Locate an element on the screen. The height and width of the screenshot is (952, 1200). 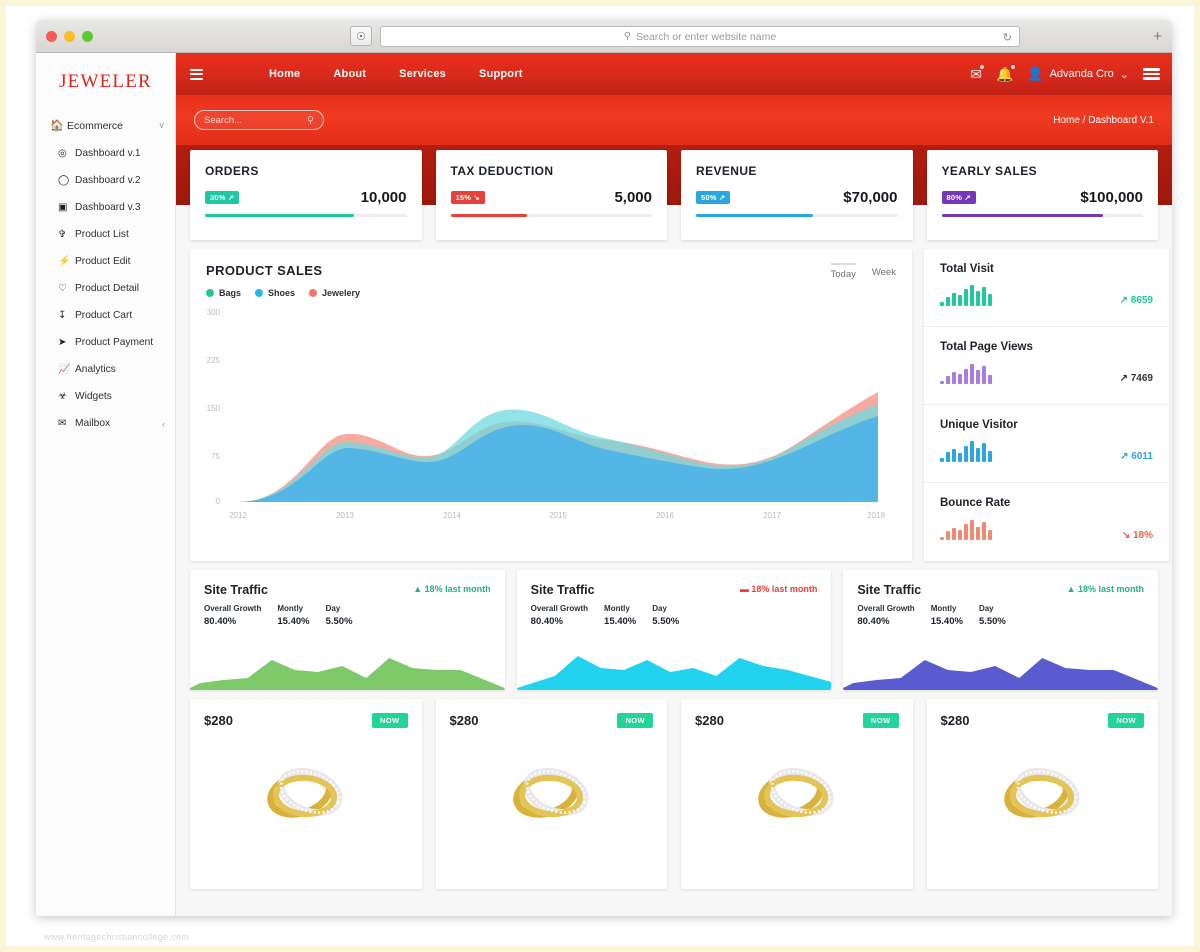
top-nav-links: Home About Services Support is located at coordinates (396, 74).